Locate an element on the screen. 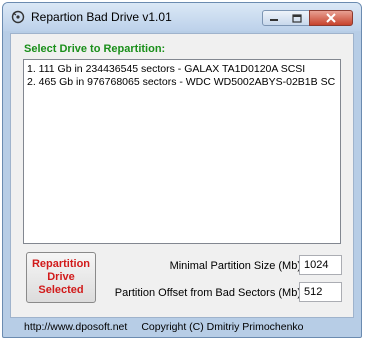  minimize-icon is located at coordinates (274, 20).